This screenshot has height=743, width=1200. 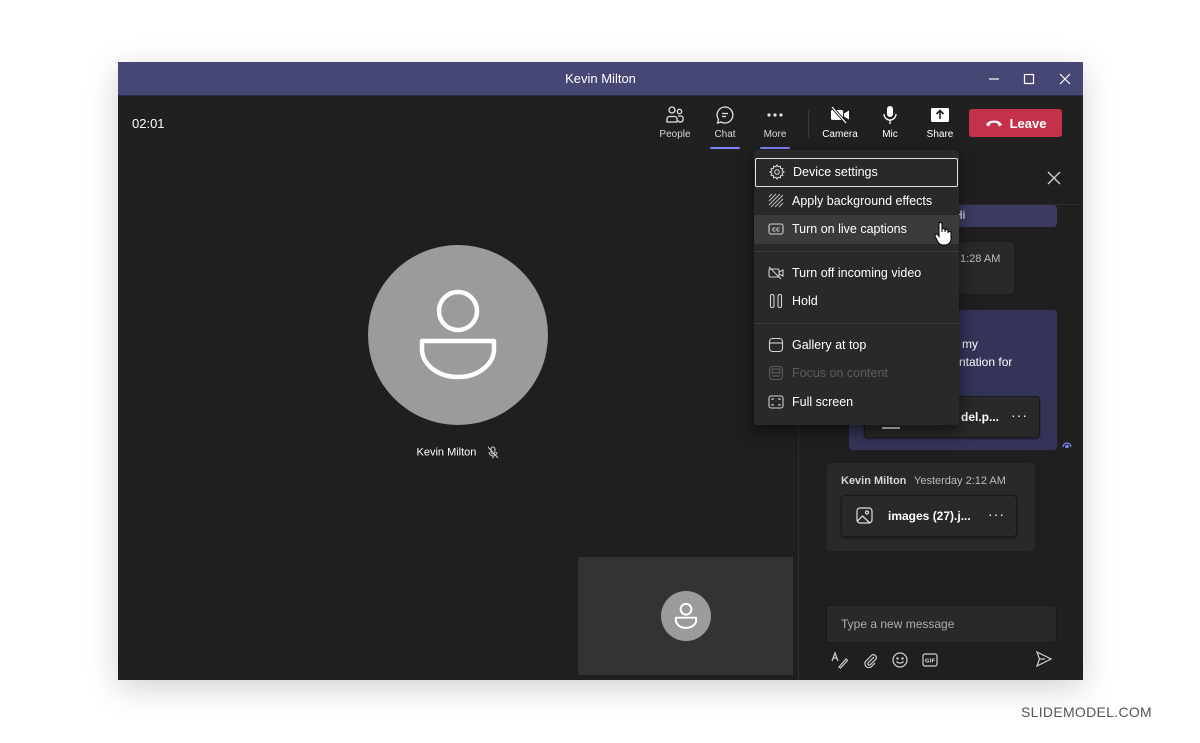 I want to click on camera-label: Camera, so click(x=840, y=134).